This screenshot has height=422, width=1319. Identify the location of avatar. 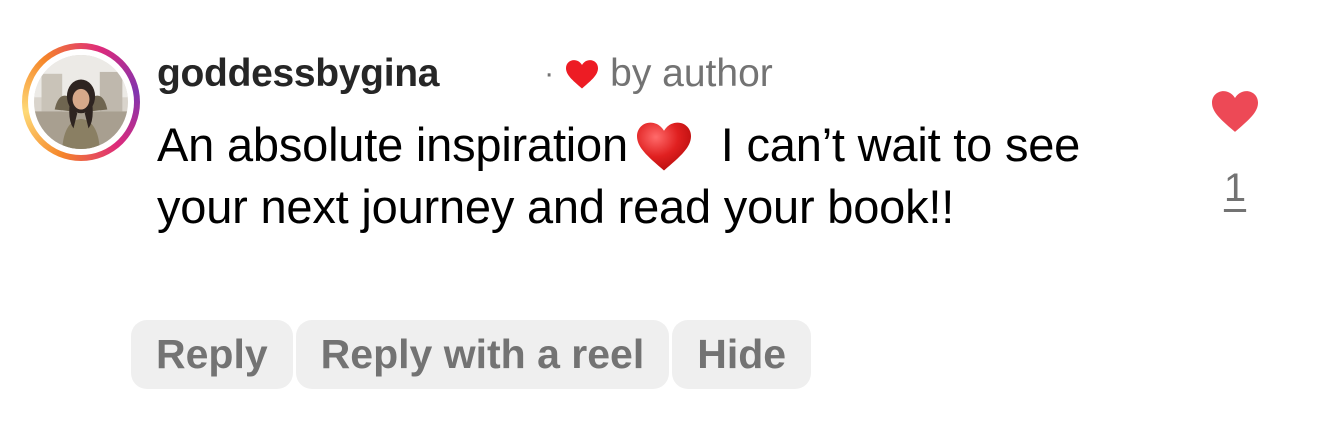
(81, 102).